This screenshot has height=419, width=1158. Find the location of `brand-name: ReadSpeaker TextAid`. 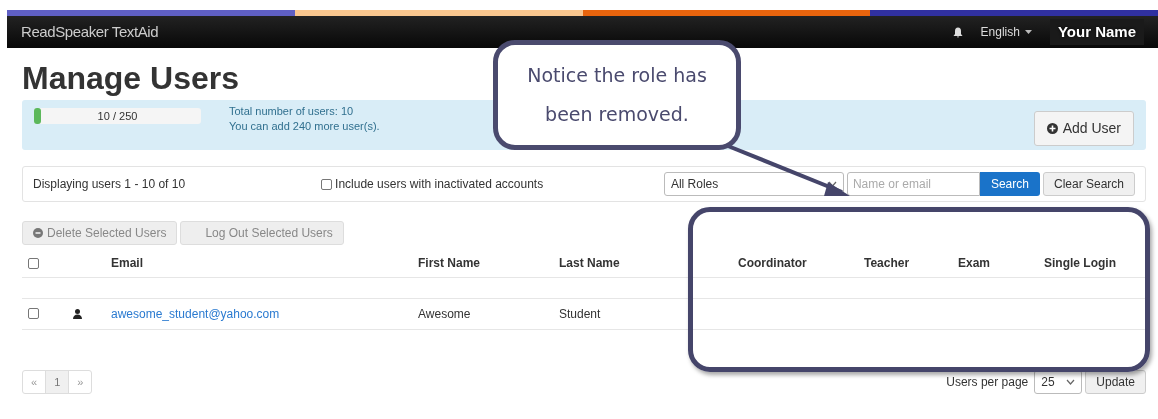

brand-name: ReadSpeaker TextAid is located at coordinates (90, 32).